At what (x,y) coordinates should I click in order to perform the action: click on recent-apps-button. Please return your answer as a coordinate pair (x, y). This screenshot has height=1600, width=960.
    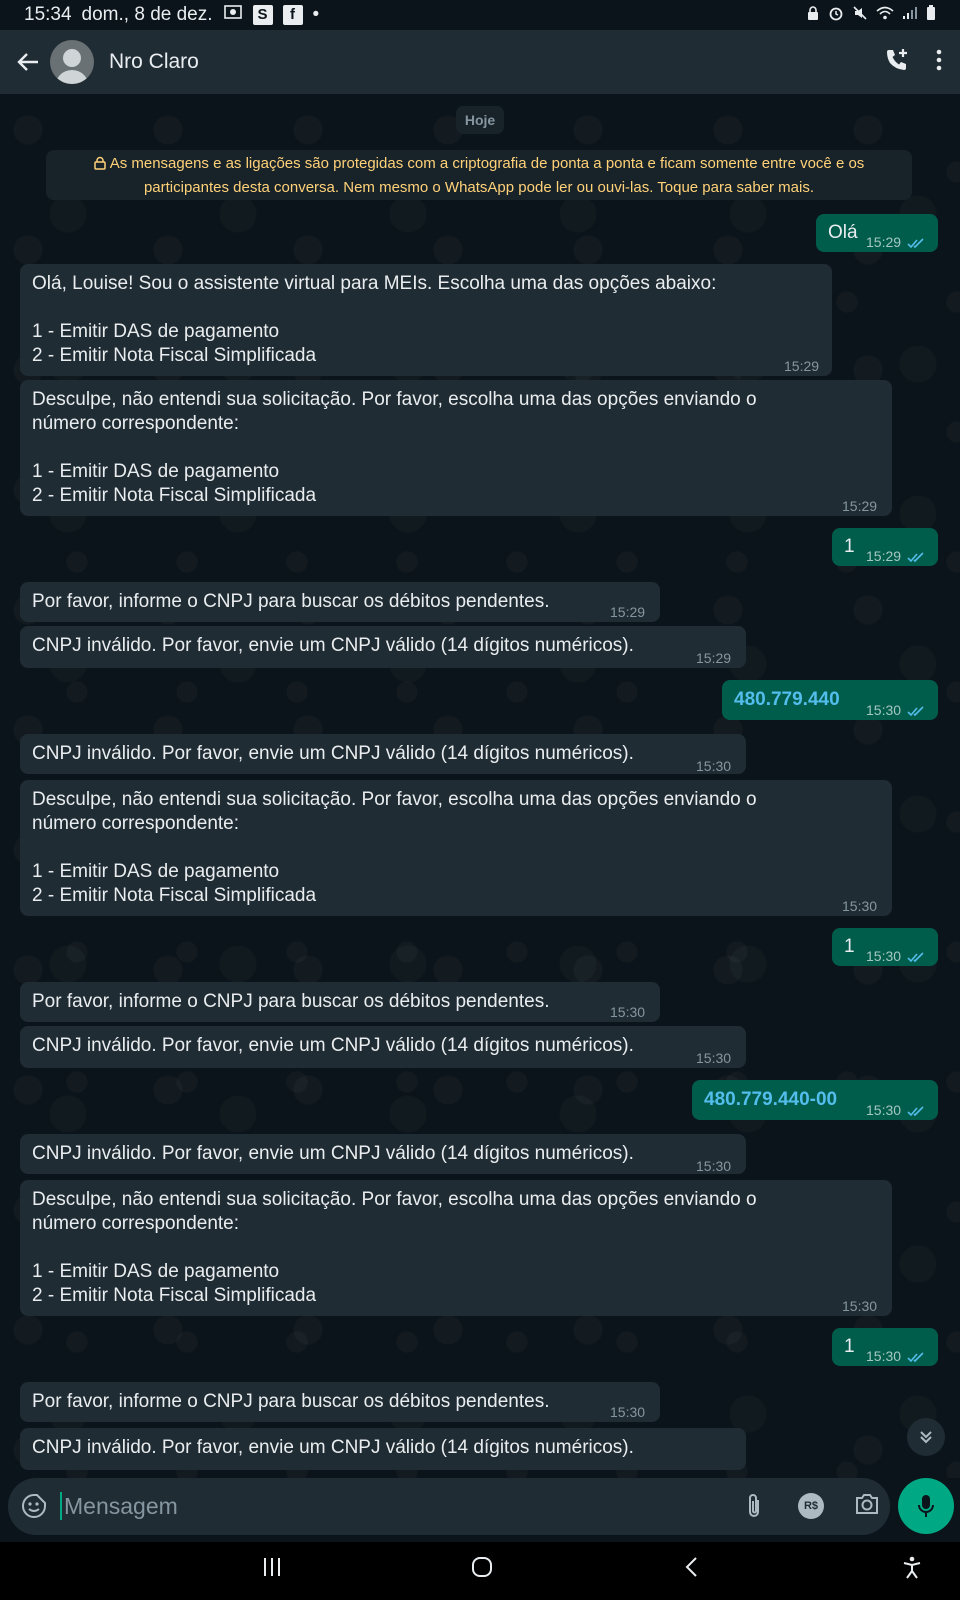
    Looking at the image, I should click on (272, 1569).